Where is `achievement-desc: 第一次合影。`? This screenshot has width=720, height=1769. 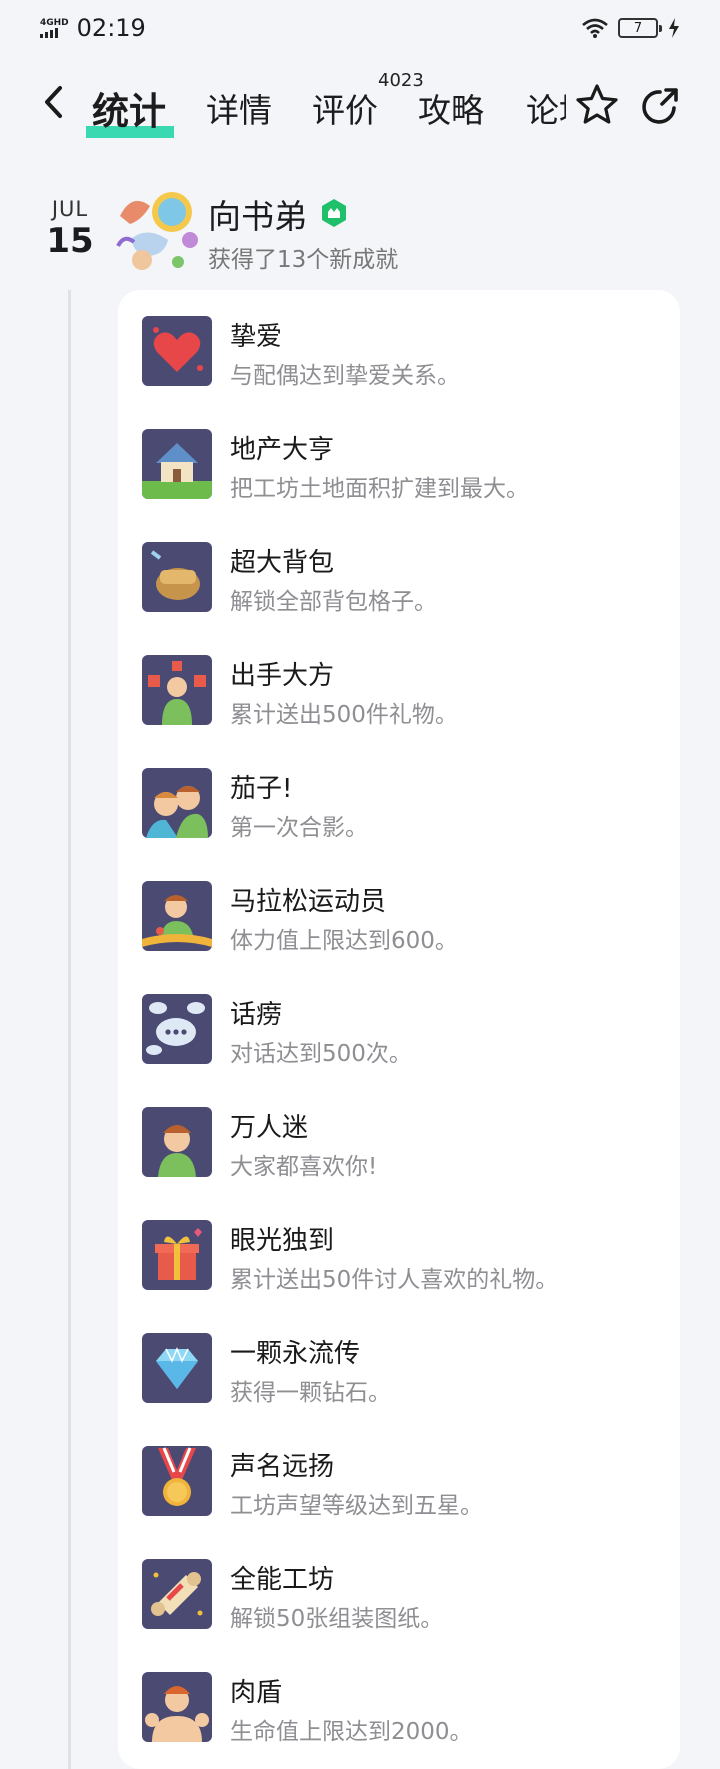
achievement-desc: 第一次合影。 is located at coordinates (299, 828).